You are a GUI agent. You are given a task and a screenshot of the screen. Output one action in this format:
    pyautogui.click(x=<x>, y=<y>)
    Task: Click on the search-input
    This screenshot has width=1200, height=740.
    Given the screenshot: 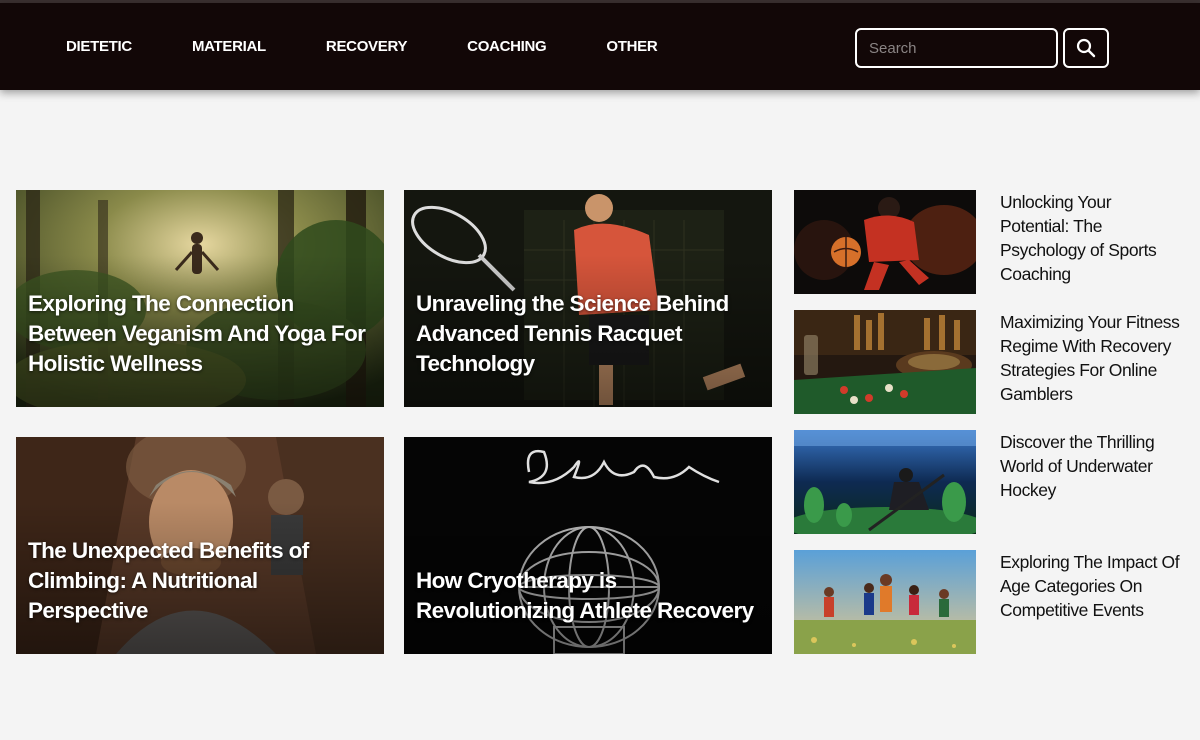 What is the action you would take?
    pyautogui.click(x=956, y=48)
    